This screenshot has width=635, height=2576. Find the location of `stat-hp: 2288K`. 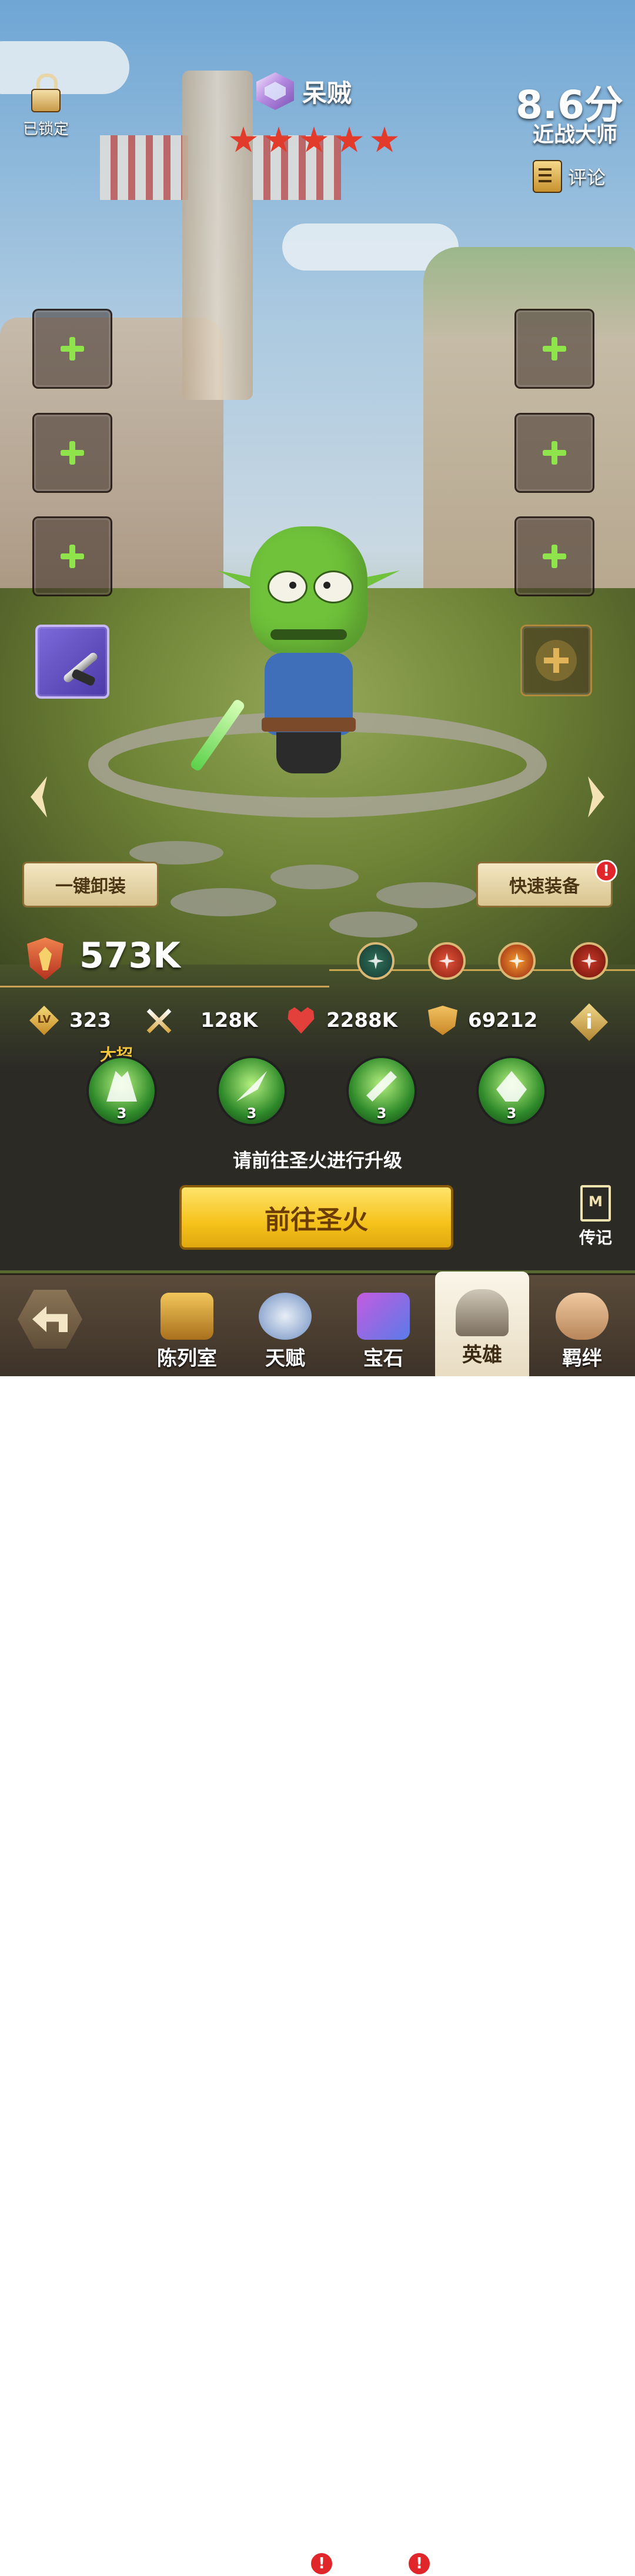

stat-hp: 2288K is located at coordinates (341, 1020).